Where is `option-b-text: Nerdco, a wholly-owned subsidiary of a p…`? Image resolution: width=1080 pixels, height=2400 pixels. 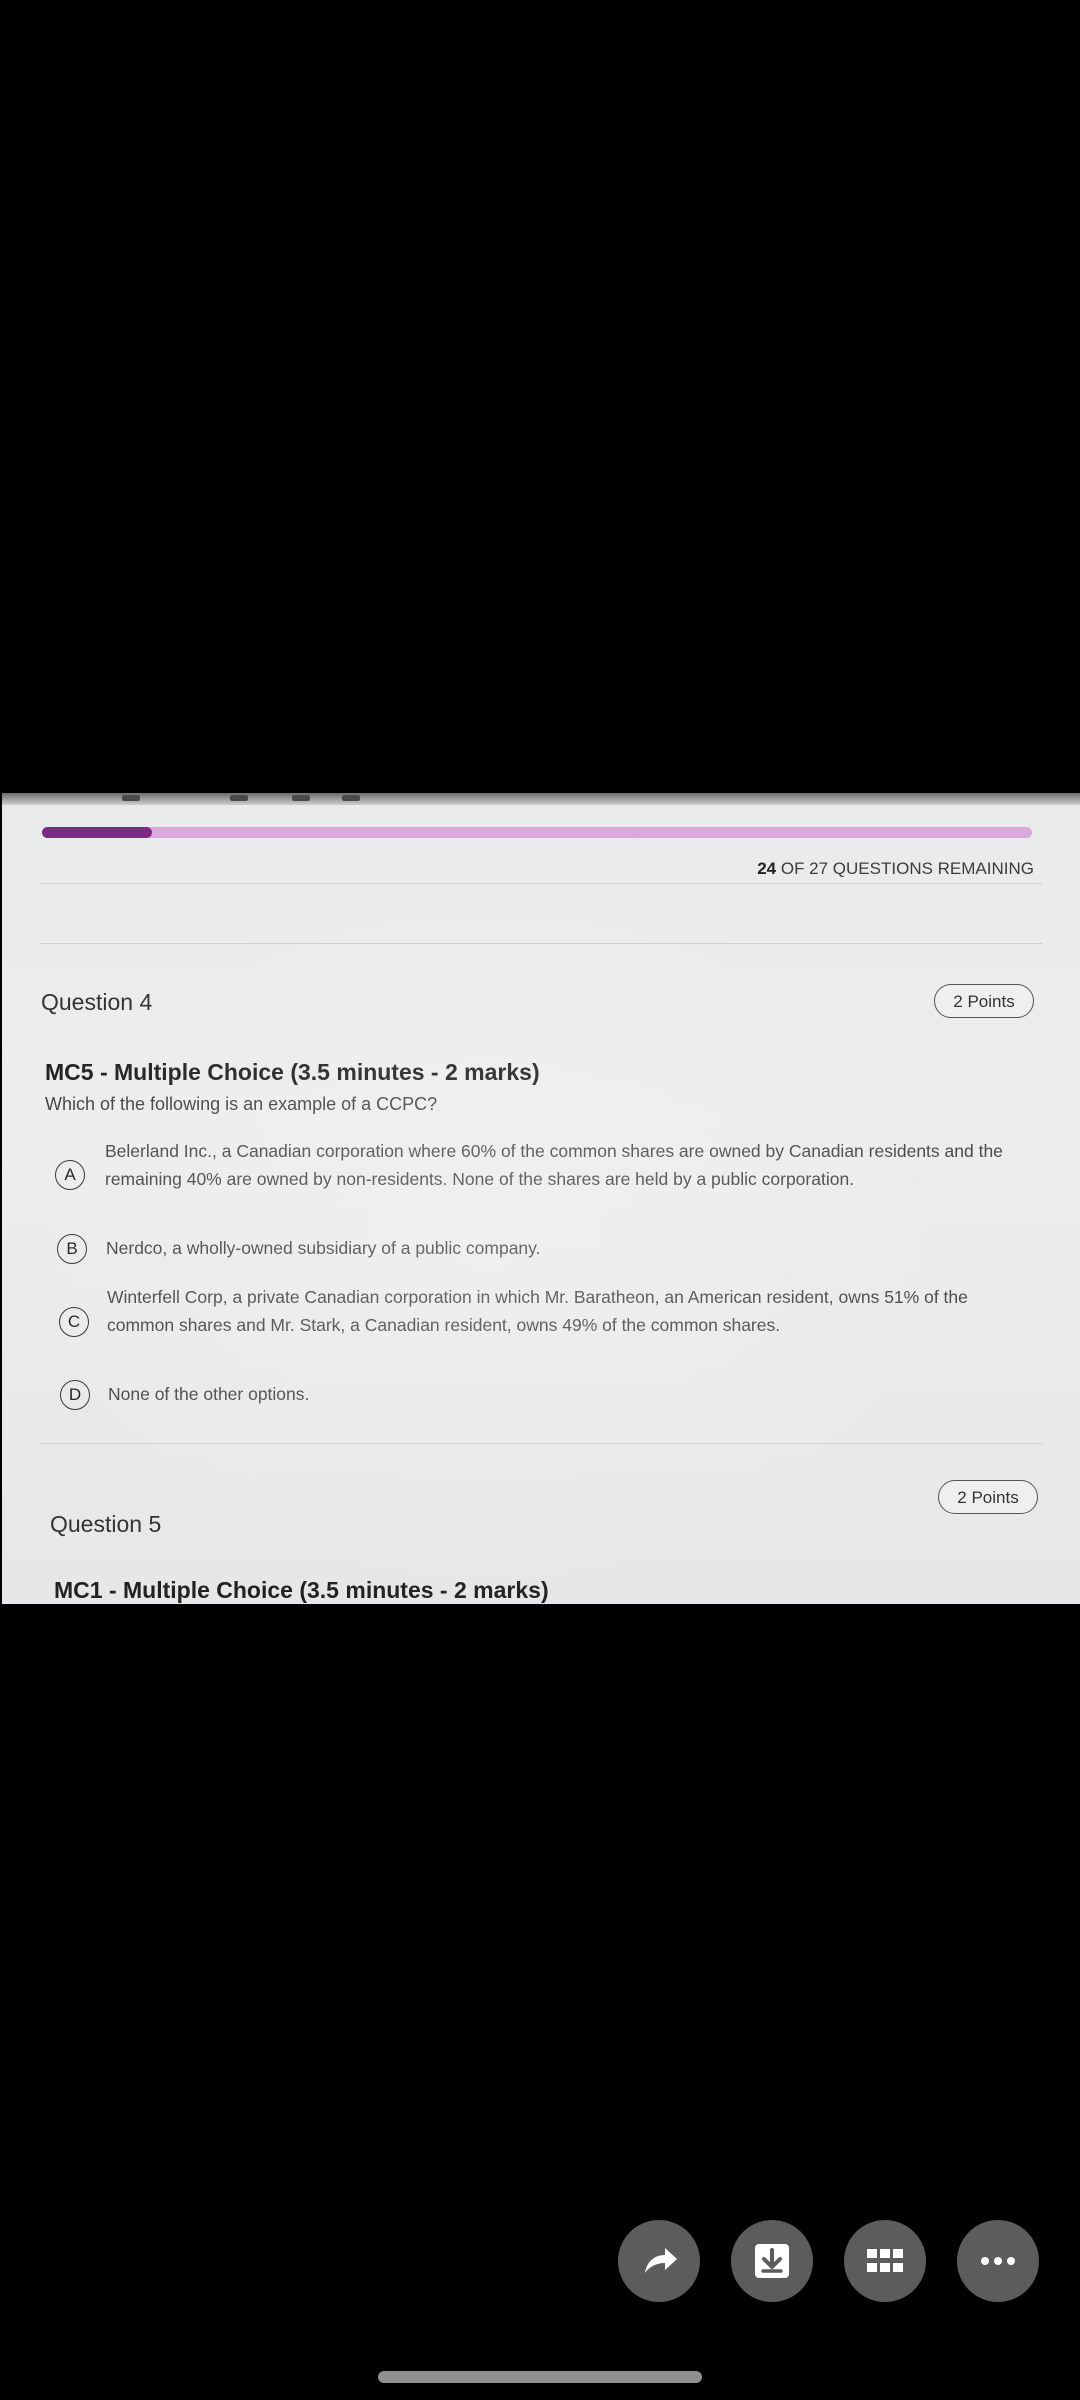
option-b-text: Nerdco, a wholly-owned subsidiary of a p… is located at coordinates (571, 1248).